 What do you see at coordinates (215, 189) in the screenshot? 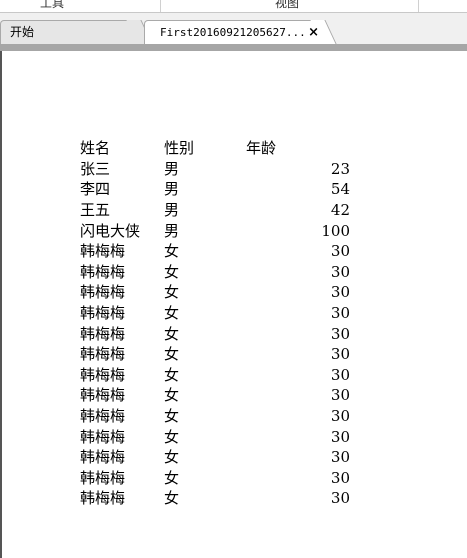
I see `table-row: 李四 男 54` at bounding box center [215, 189].